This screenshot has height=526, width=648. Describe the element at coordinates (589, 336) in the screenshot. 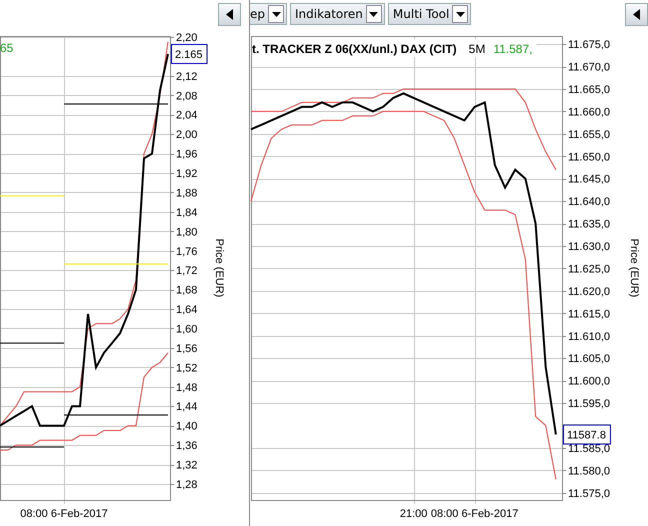

I see `axis-label: 11.610,0` at that location.